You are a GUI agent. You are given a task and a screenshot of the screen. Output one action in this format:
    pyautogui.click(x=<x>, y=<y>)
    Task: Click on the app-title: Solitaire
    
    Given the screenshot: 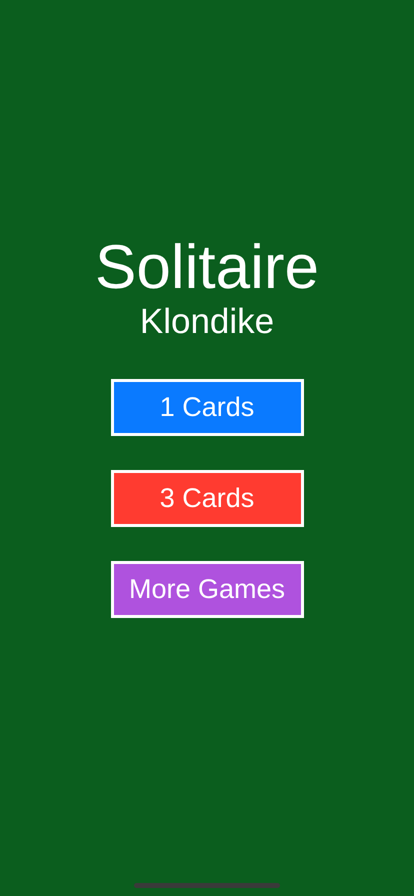 What is the action you would take?
    pyautogui.click(x=207, y=268)
    